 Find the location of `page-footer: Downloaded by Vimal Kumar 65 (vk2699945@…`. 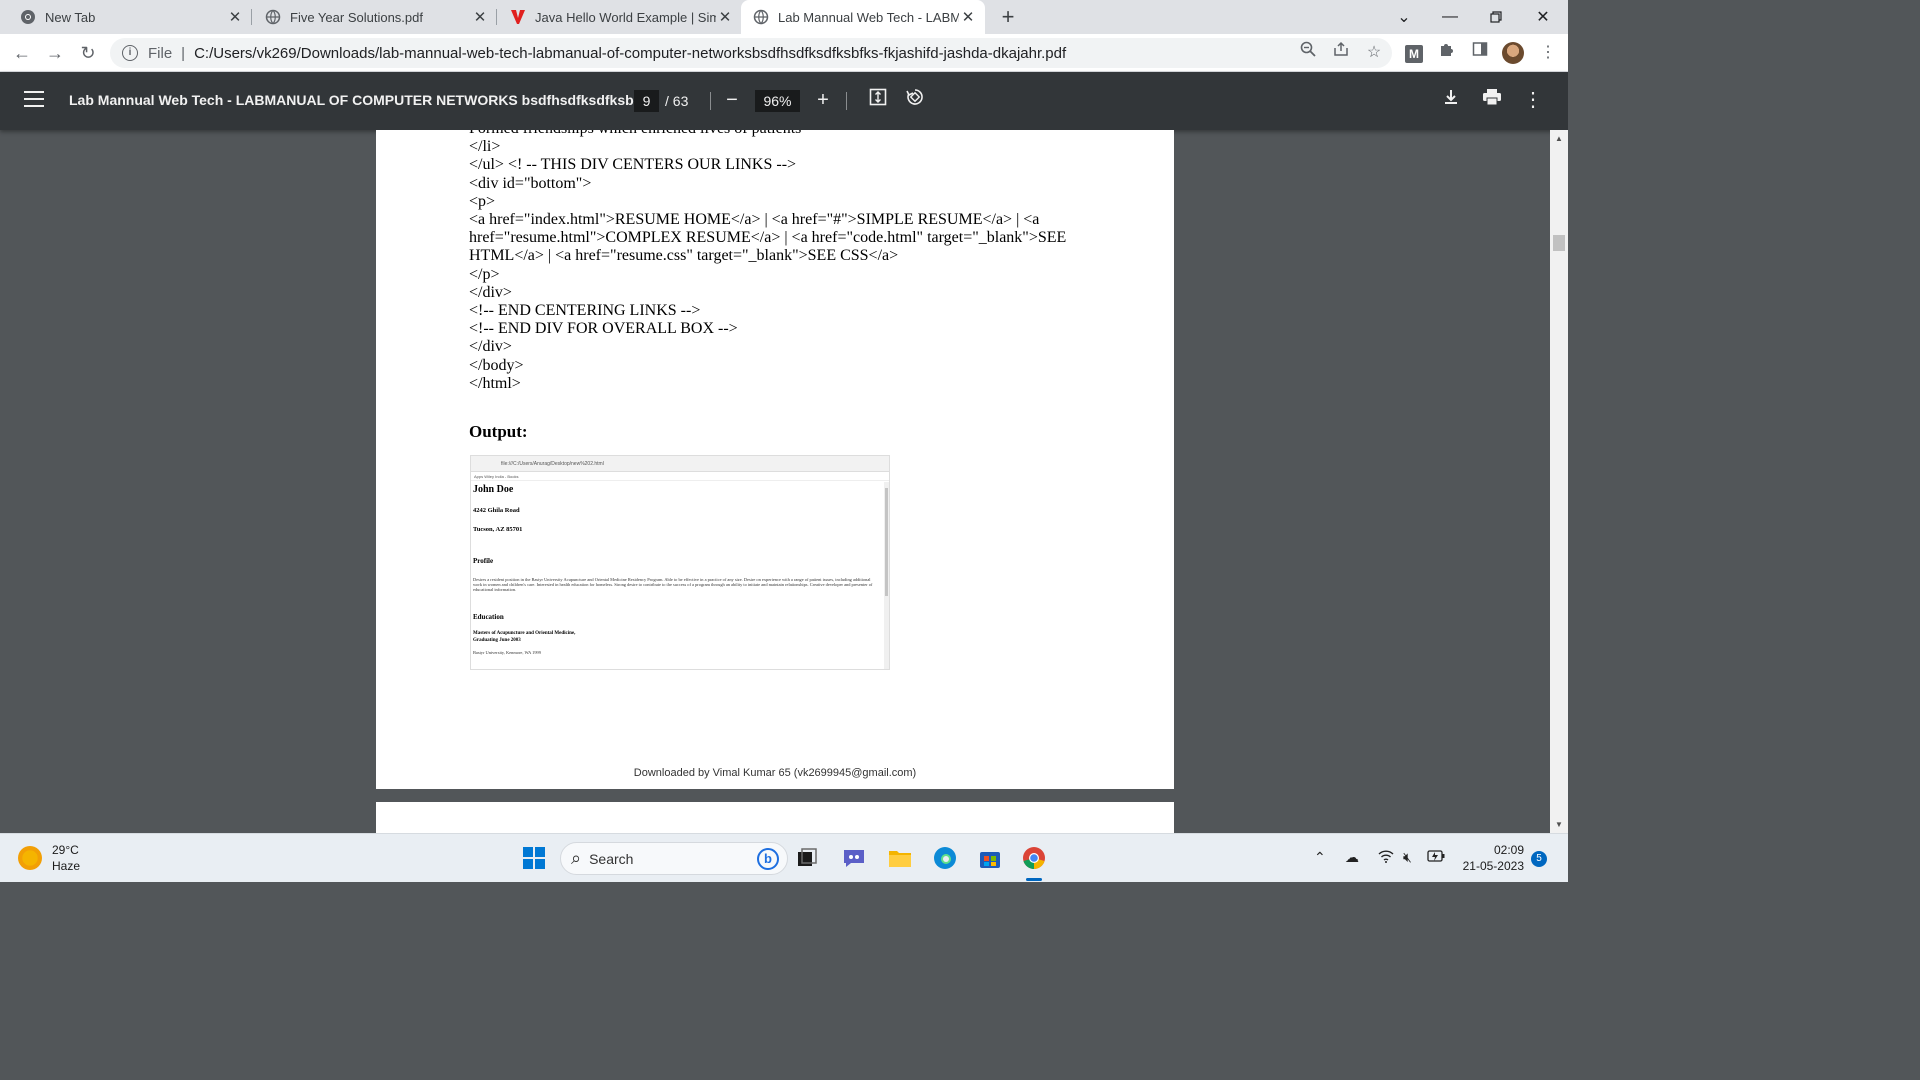

page-footer: Downloaded by Vimal Kumar 65 (vk2699945@… is located at coordinates (775, 773).